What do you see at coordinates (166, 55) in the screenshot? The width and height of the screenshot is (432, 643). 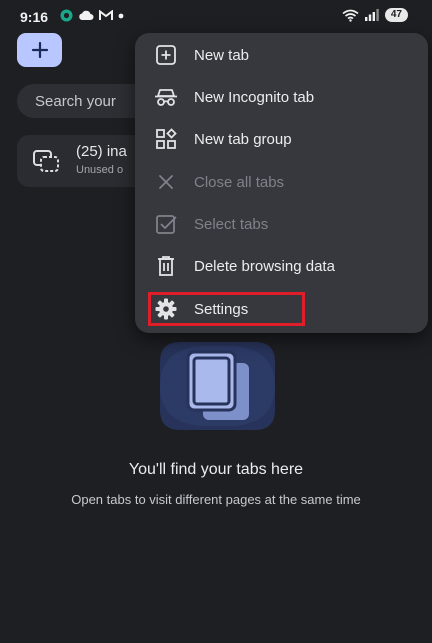 I see `new-tab-icon` at bounding box center [166, 55].